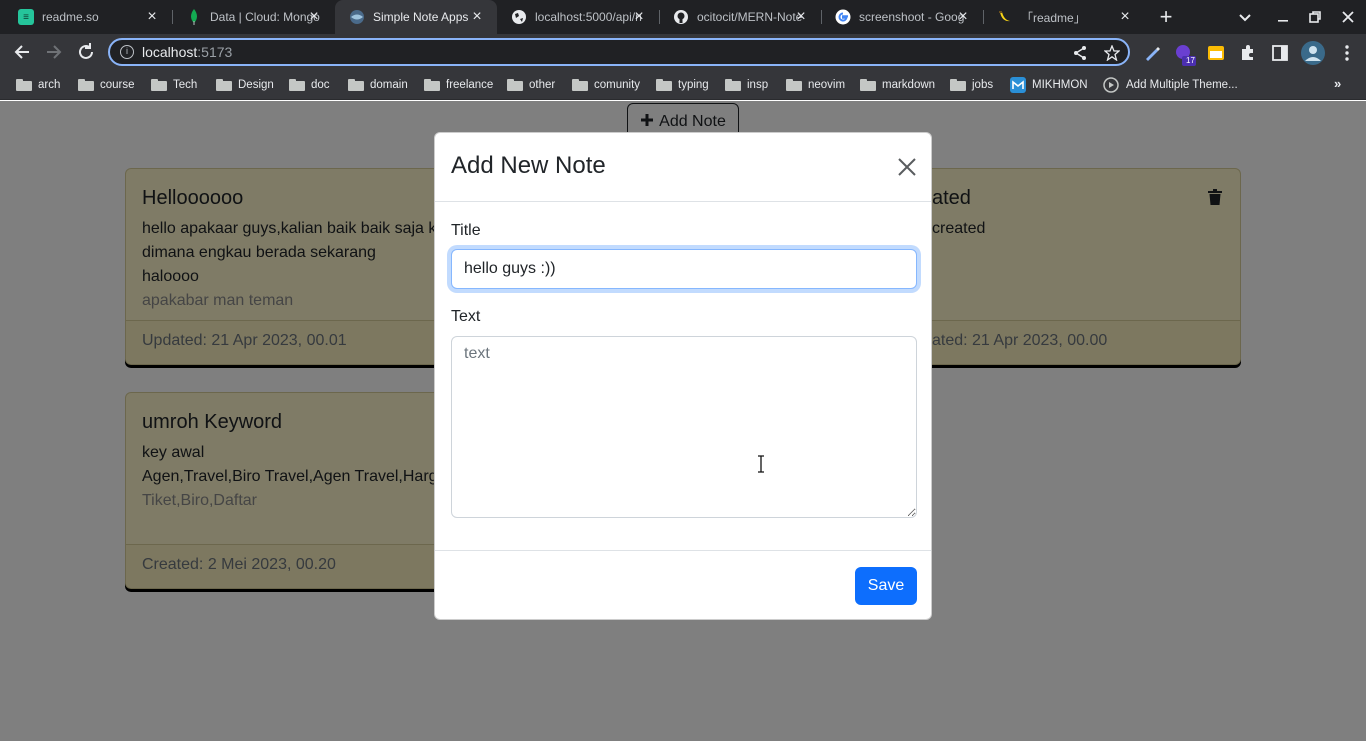  Describe the element at coordinates (1166, 17) in the screenshot. I see `new-tab-button: +` at that location.